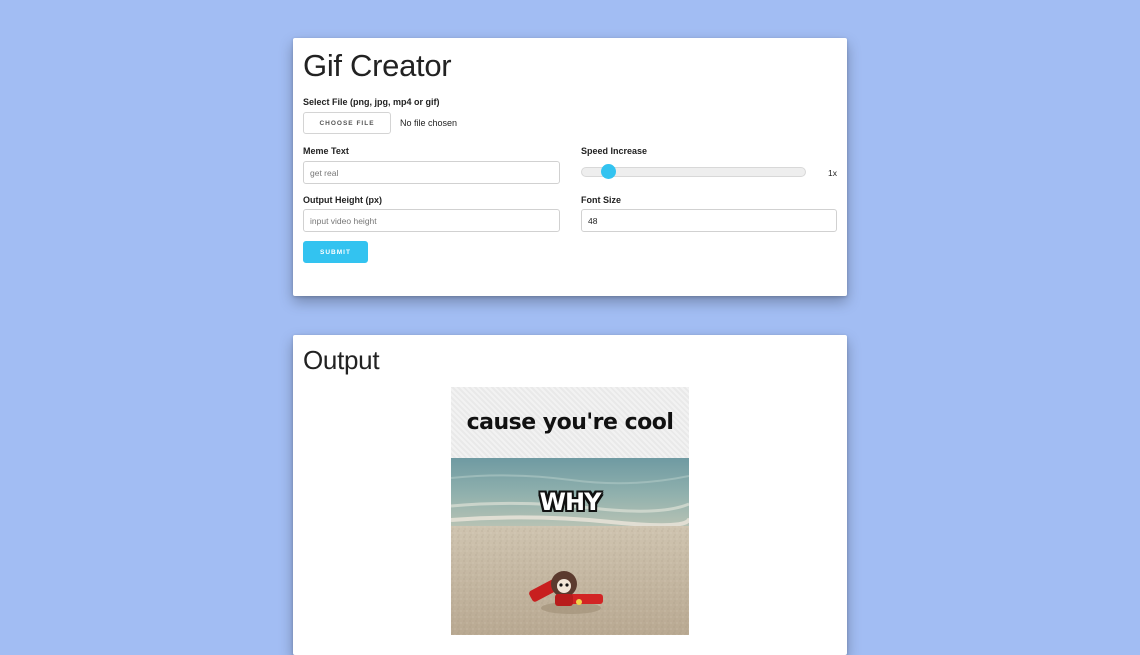 The width and height of the screenshot is (1140, 655). I want to click on beach-scene-image, so click(570, 546).